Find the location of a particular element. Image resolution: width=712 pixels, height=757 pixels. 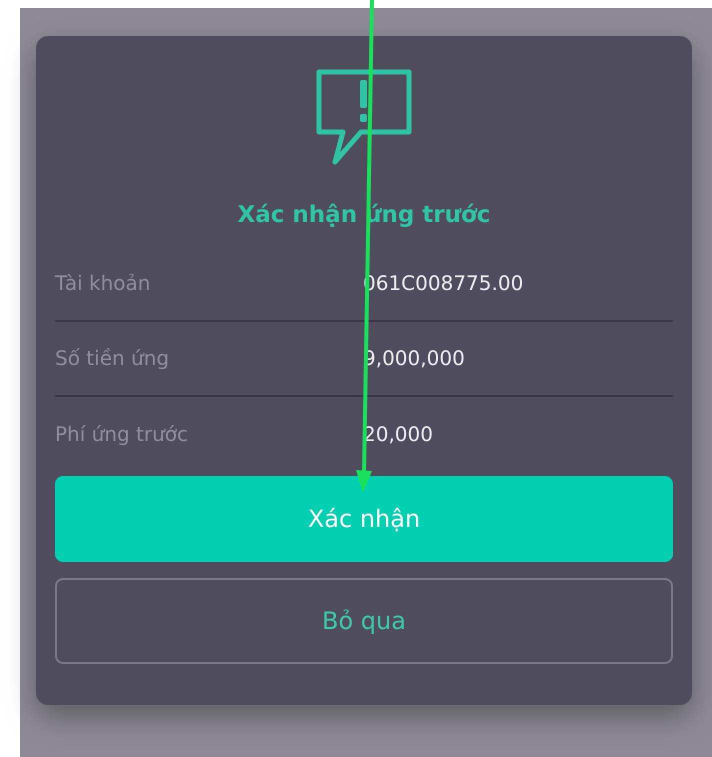

field-label: Tài khoản is located at coordinates (103, 283).